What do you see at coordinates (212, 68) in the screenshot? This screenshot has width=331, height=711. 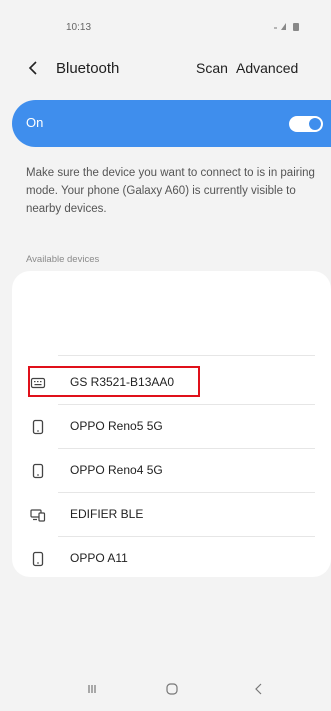 I see `scan-button: Scan` at bounding box center [212, 68].